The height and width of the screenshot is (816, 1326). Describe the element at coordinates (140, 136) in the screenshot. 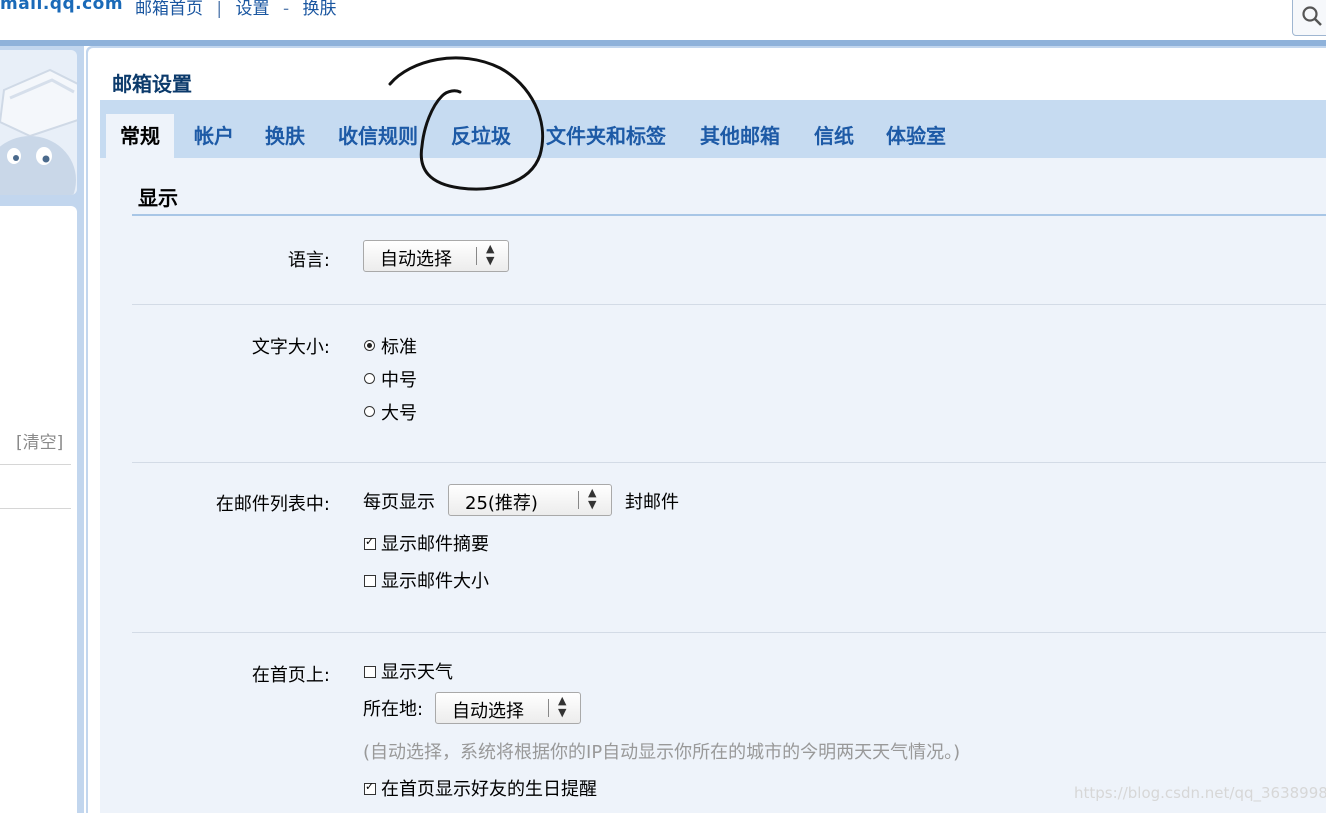

I see `tab-general: 常规` at that location.